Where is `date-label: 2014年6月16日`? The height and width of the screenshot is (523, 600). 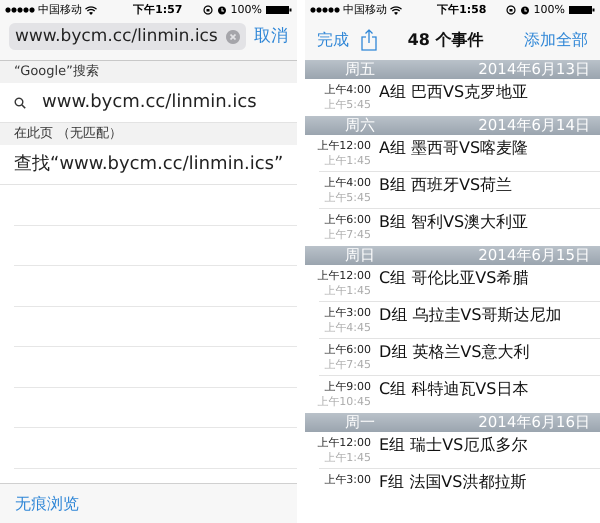 date-label: 2014年6月16日 is located at coordinates (534, 422).